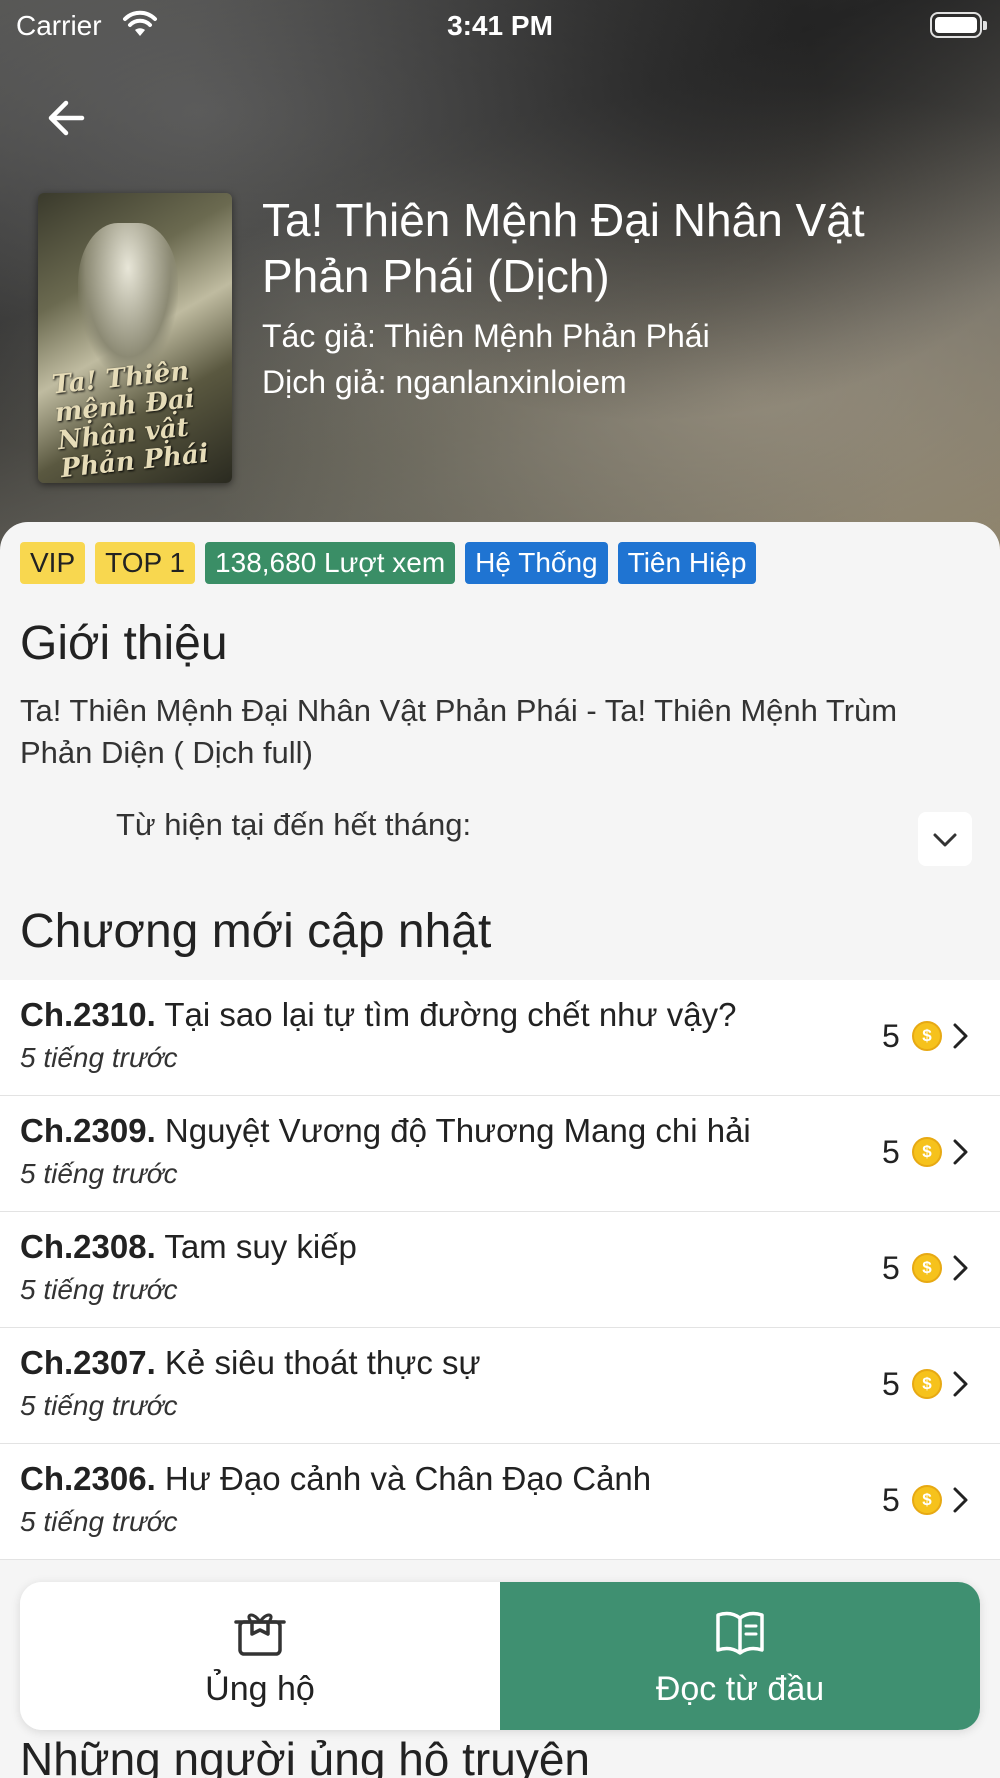 The width and height of the screenshot is (1000, 1778). Describe the element at coordinates (145, 563) in the screenshot. I see `tag-top: TOP 1` at that location.